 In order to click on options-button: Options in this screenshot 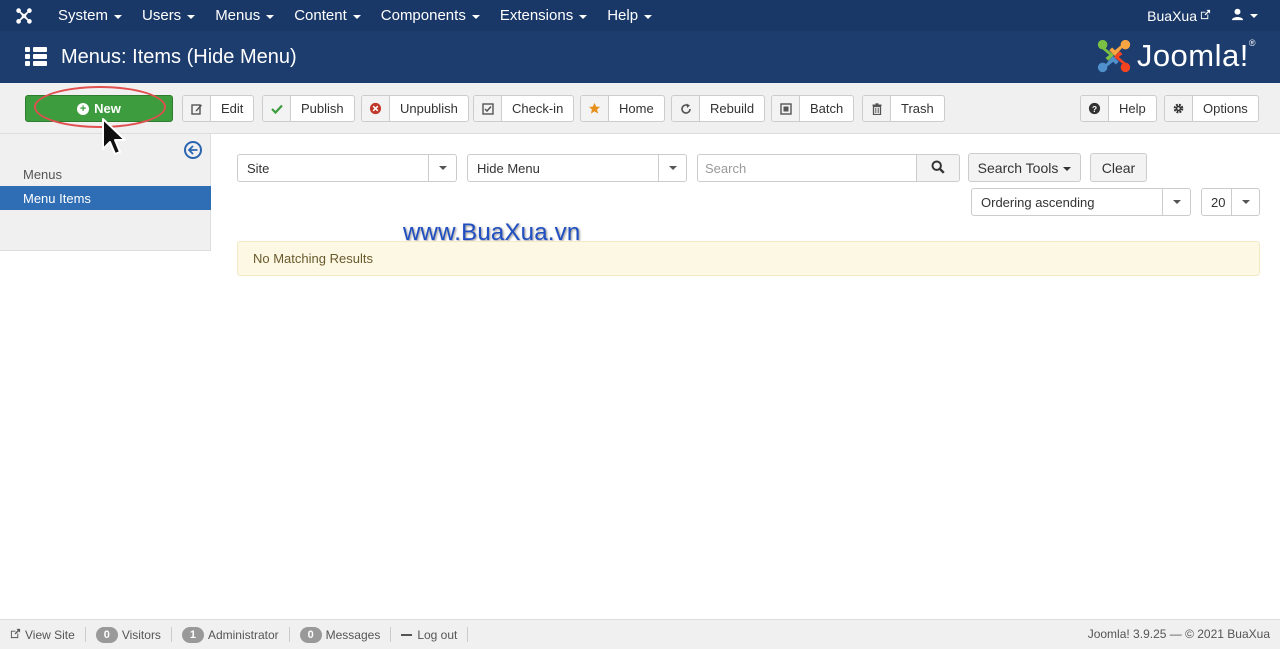, I will do `click(1211, 108)`.